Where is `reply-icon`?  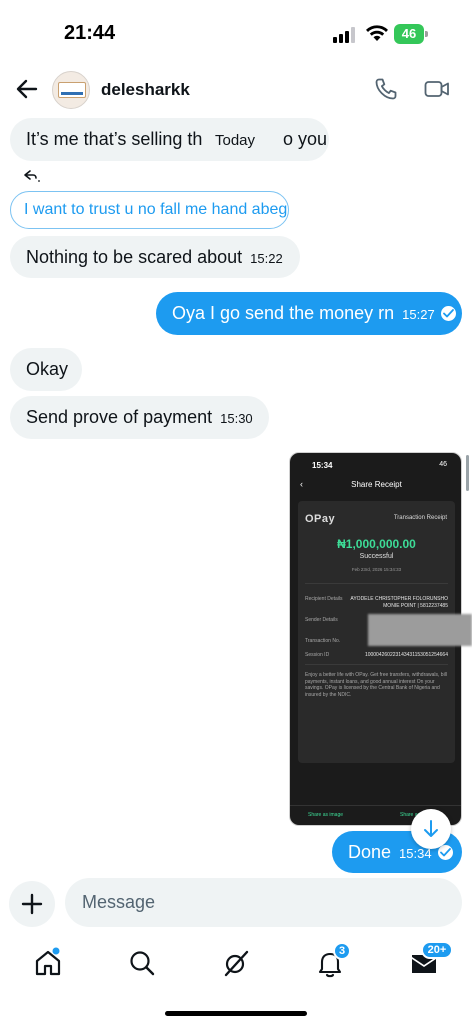
reply-icon is located at coordinates (32, 176).